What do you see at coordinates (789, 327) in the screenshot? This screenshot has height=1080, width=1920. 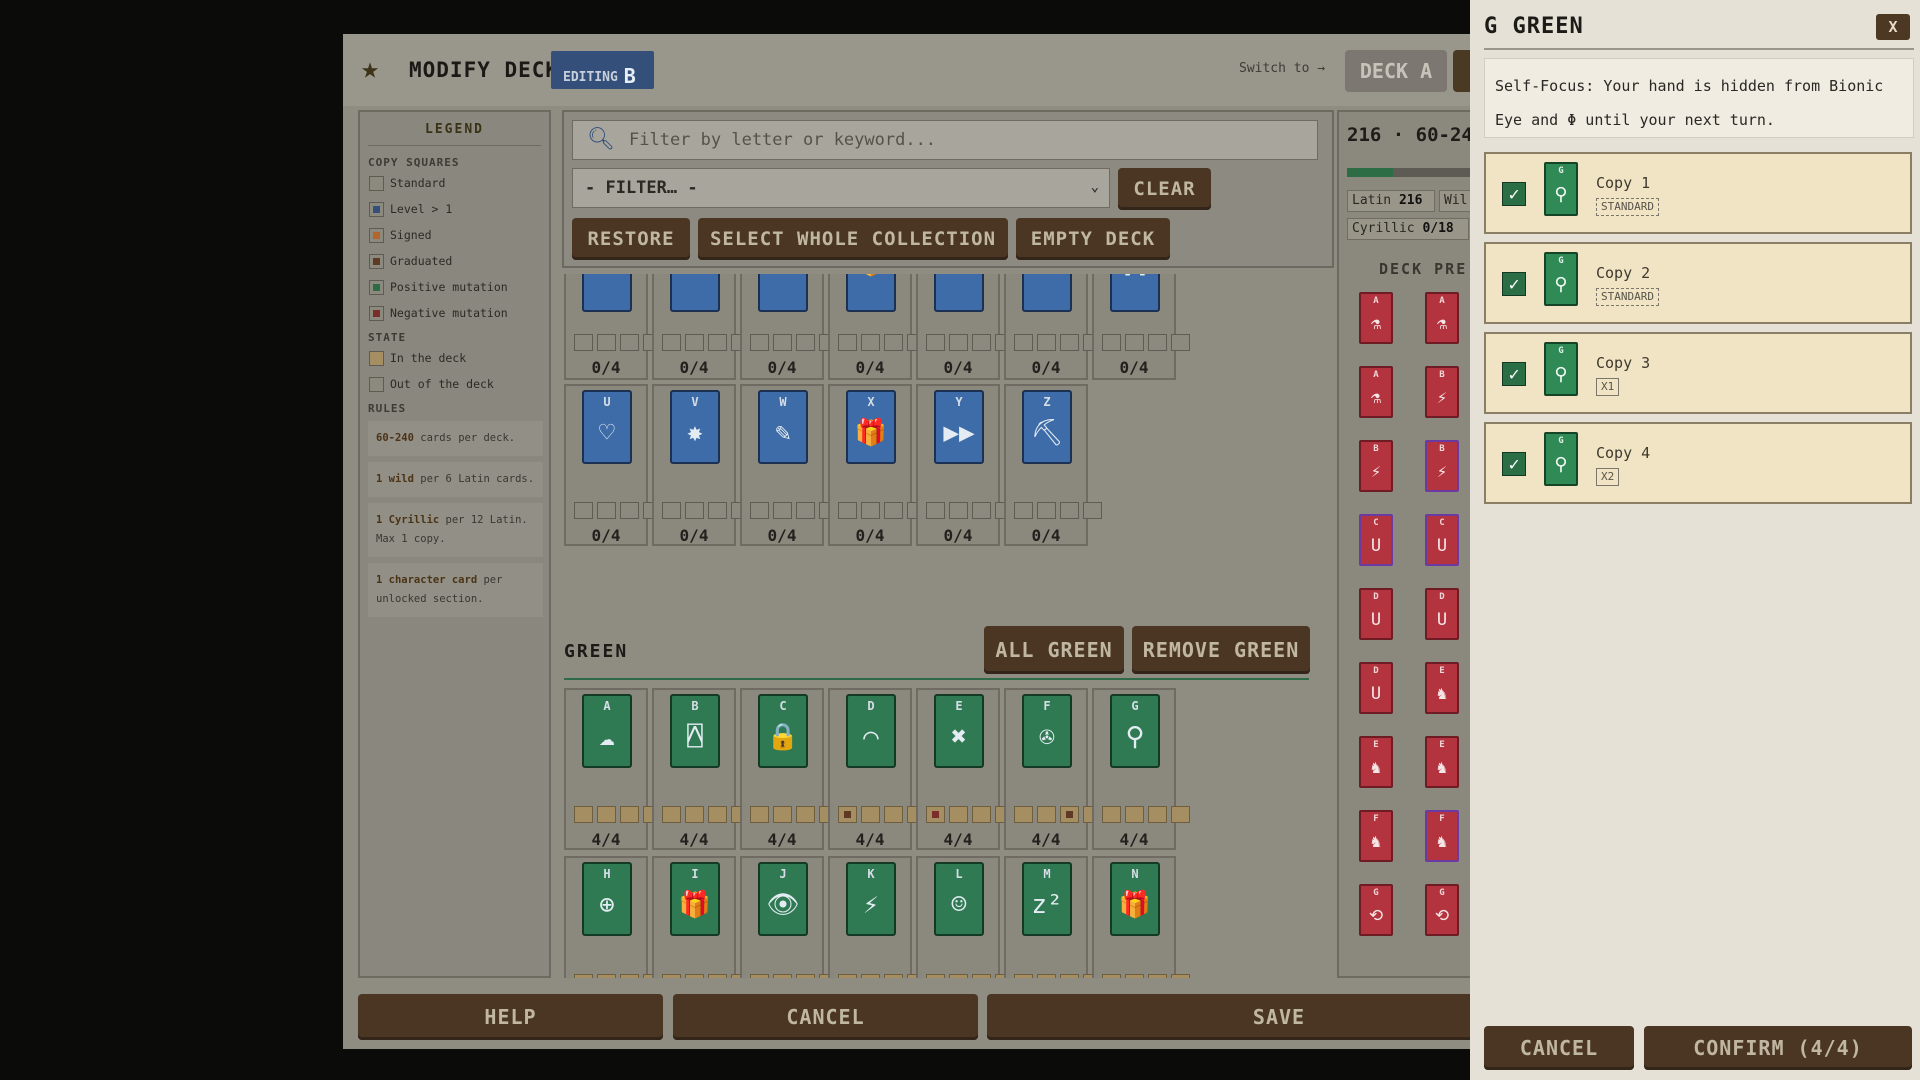 I see `card-cell: ◀◀ 0/4` at bounding box center [789, 327].